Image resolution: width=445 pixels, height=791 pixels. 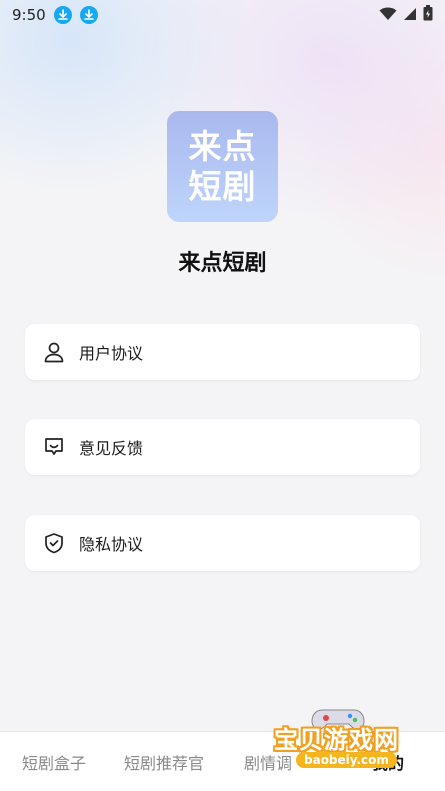 I want to click on app-logo: 来点 短剧, so click(x=222, y=166).